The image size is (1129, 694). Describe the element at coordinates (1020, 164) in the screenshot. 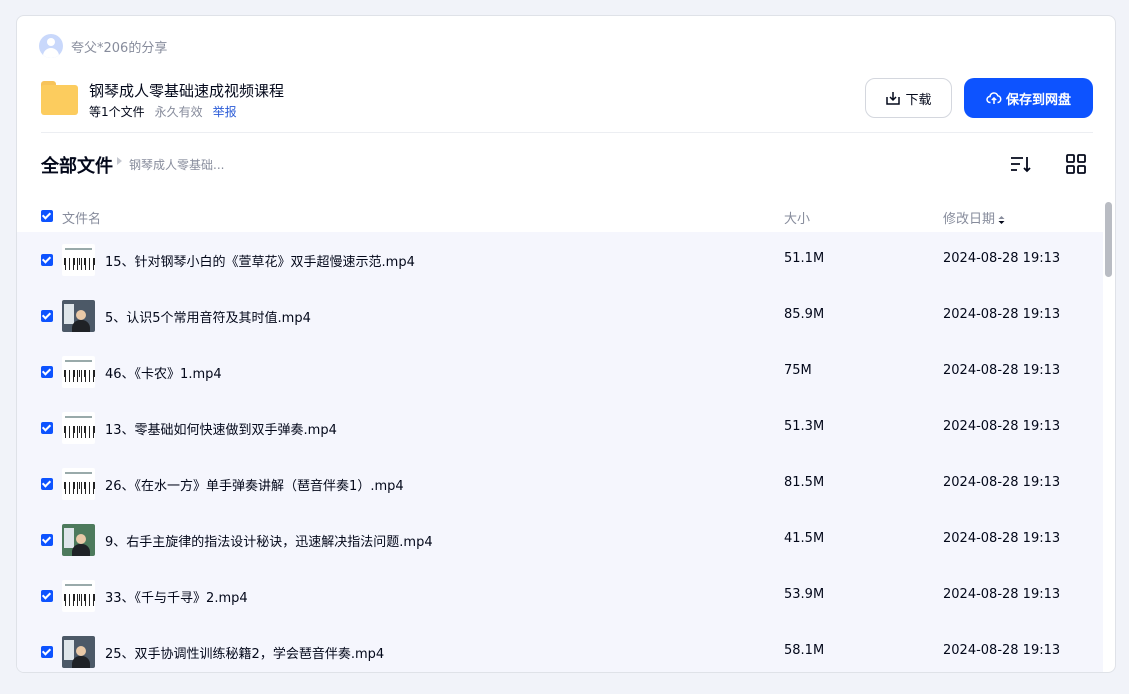

I see `sort-icon` at that location.